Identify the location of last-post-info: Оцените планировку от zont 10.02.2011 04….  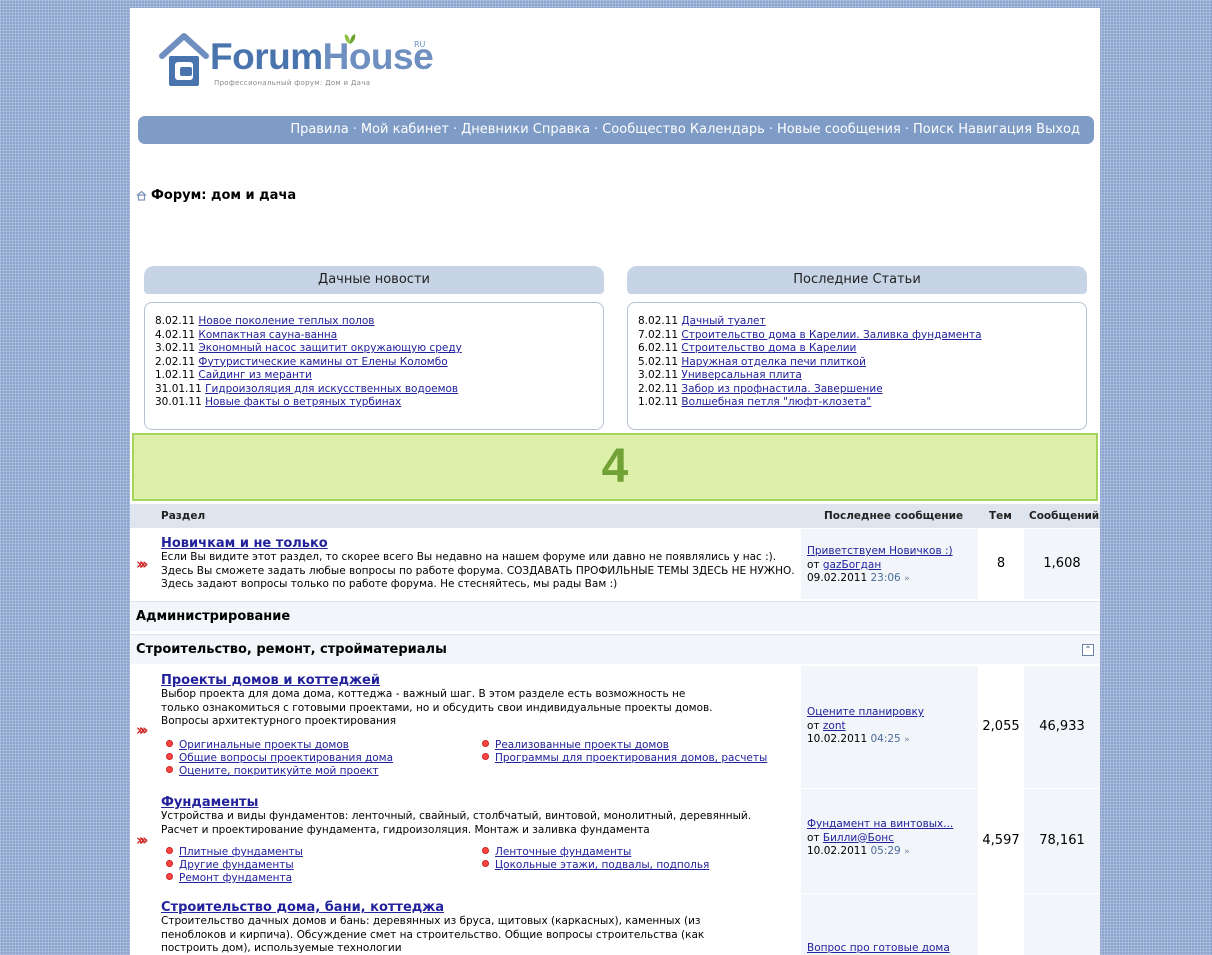
(866, 725).